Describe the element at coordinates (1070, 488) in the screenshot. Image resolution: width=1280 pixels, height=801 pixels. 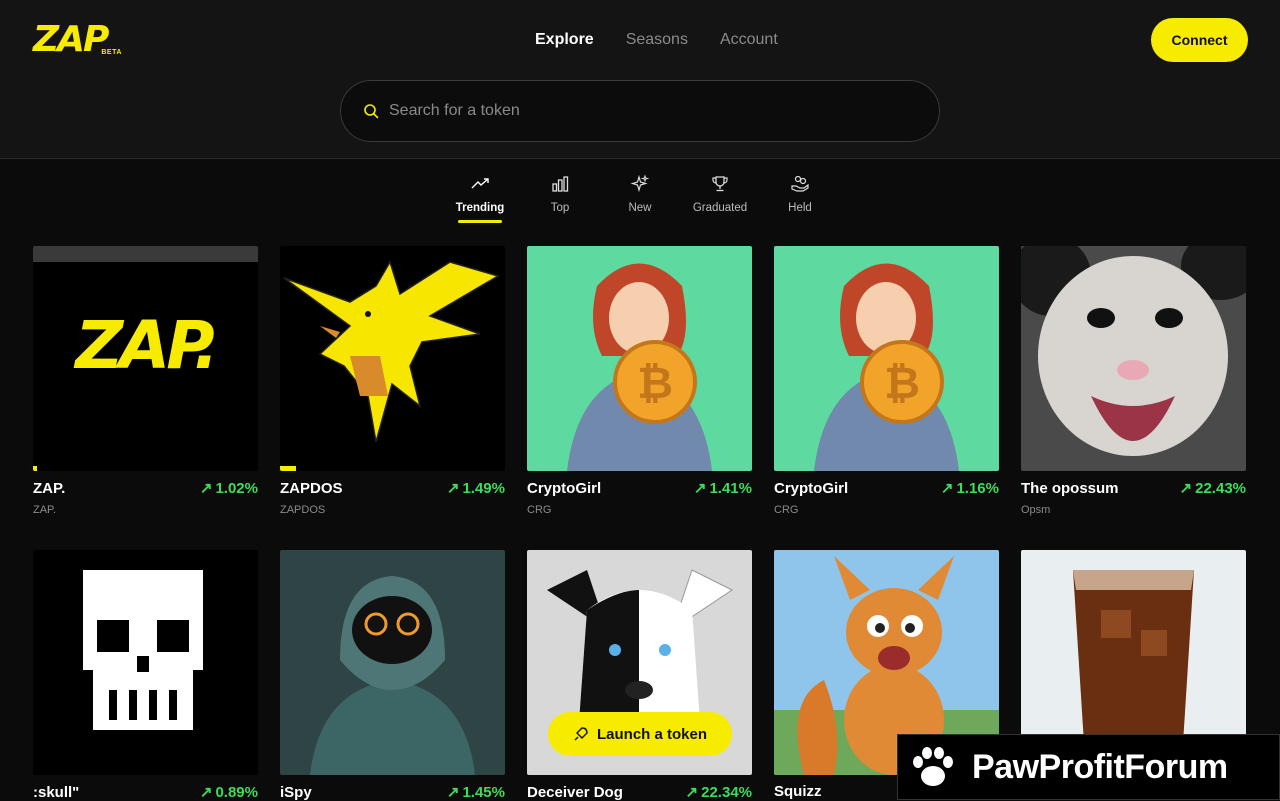
I see `token-name: The opossum` at that location.